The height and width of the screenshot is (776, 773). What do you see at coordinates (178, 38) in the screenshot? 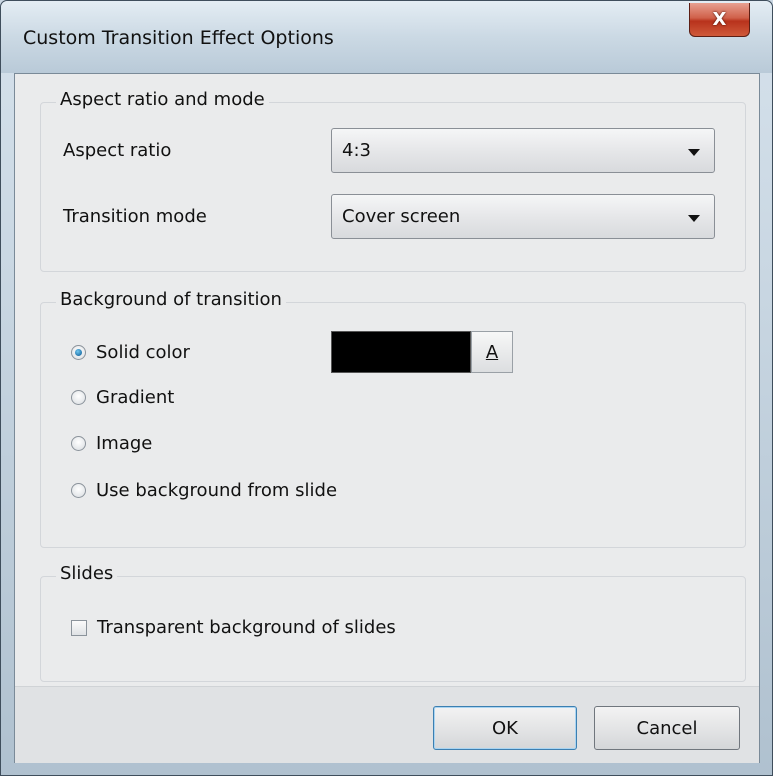
I see `window-title: Custom Transition Effect Options` at bounding box center [178, 38].